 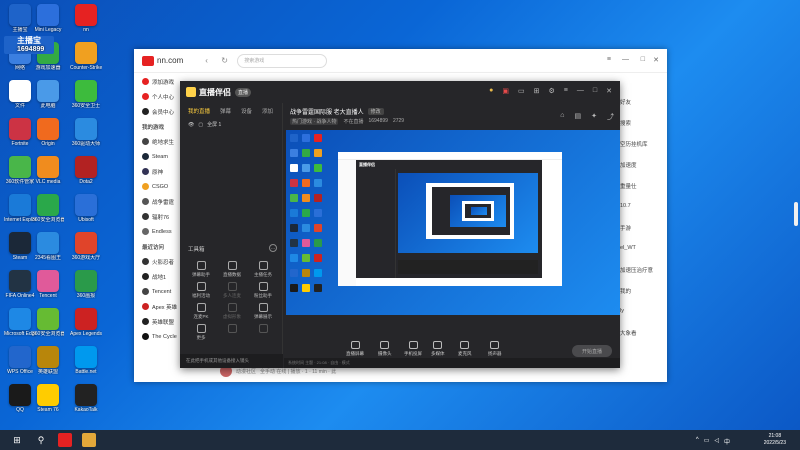 I want to click on shop-icon: ⌂, so click(x=562, y=117).